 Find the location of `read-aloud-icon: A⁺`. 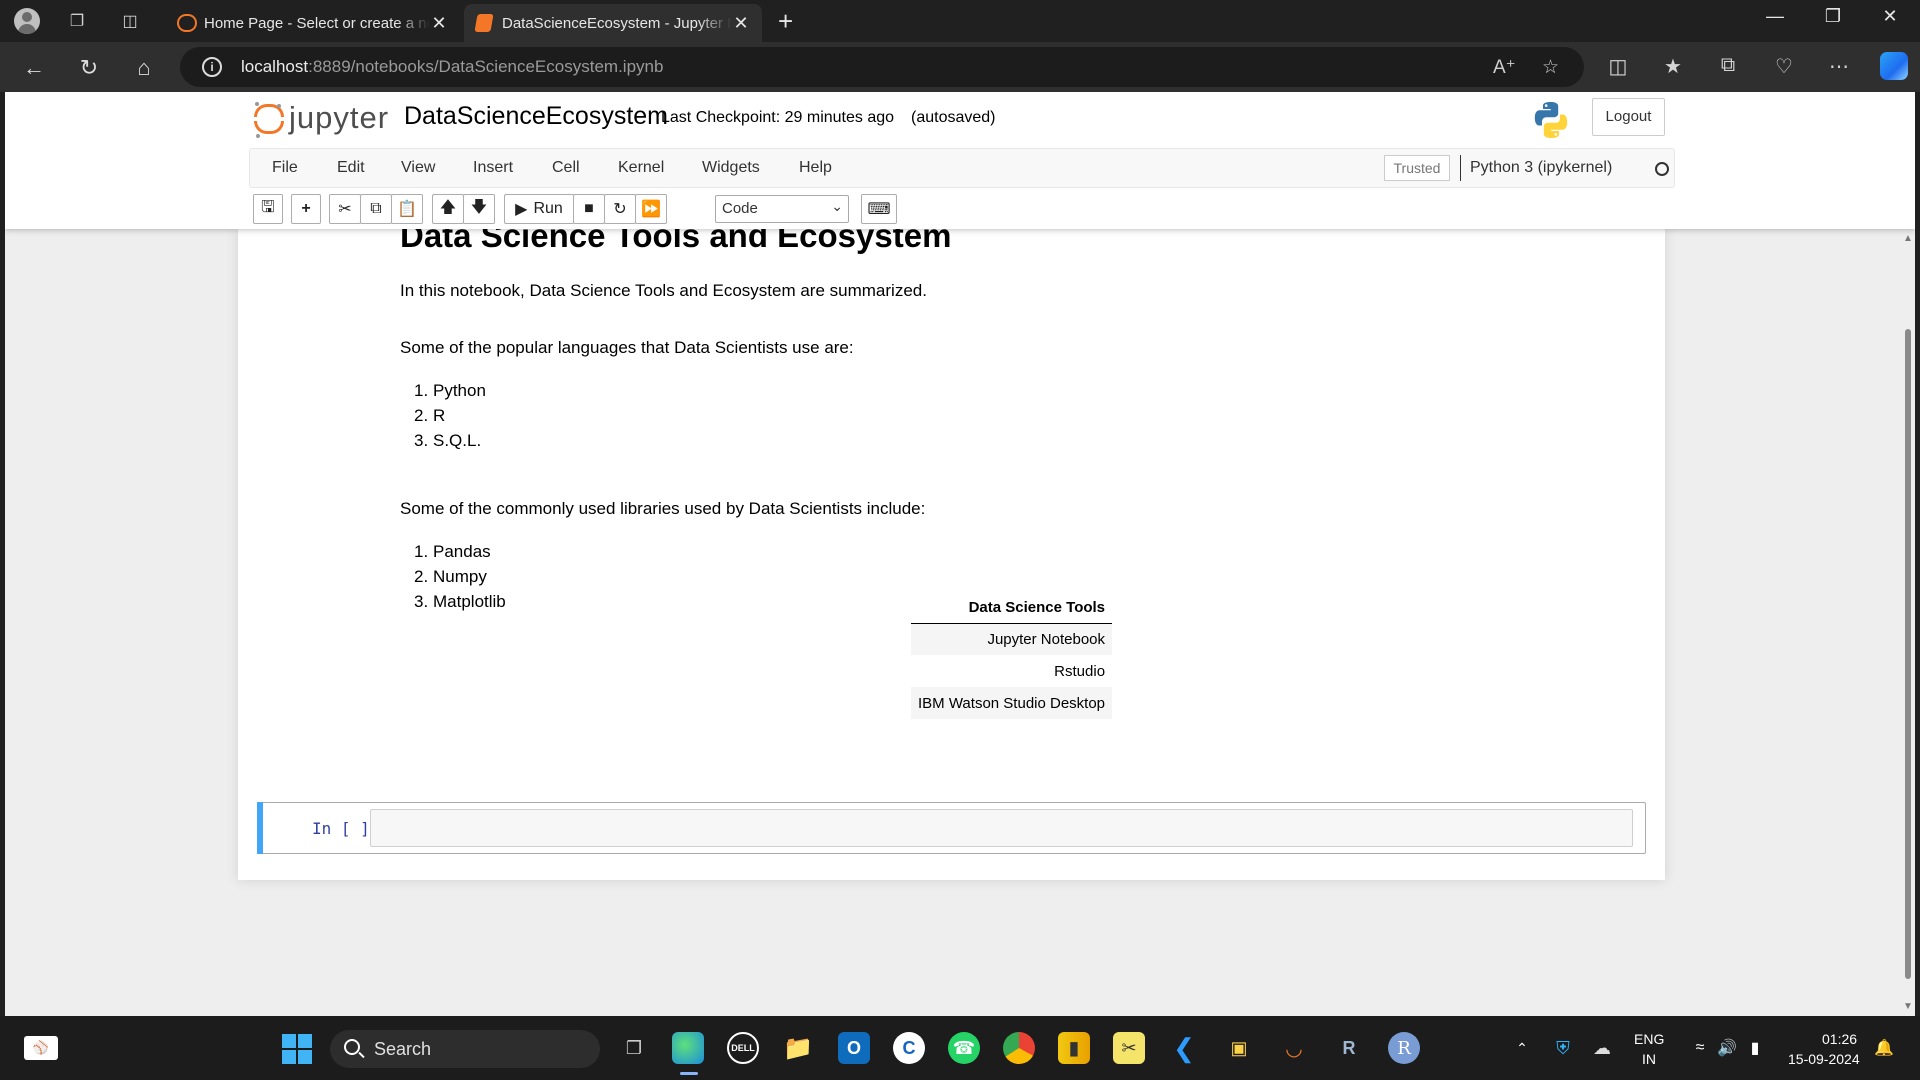

read-aloud-icon: A⁺ is located at coordinates (1504, 67).